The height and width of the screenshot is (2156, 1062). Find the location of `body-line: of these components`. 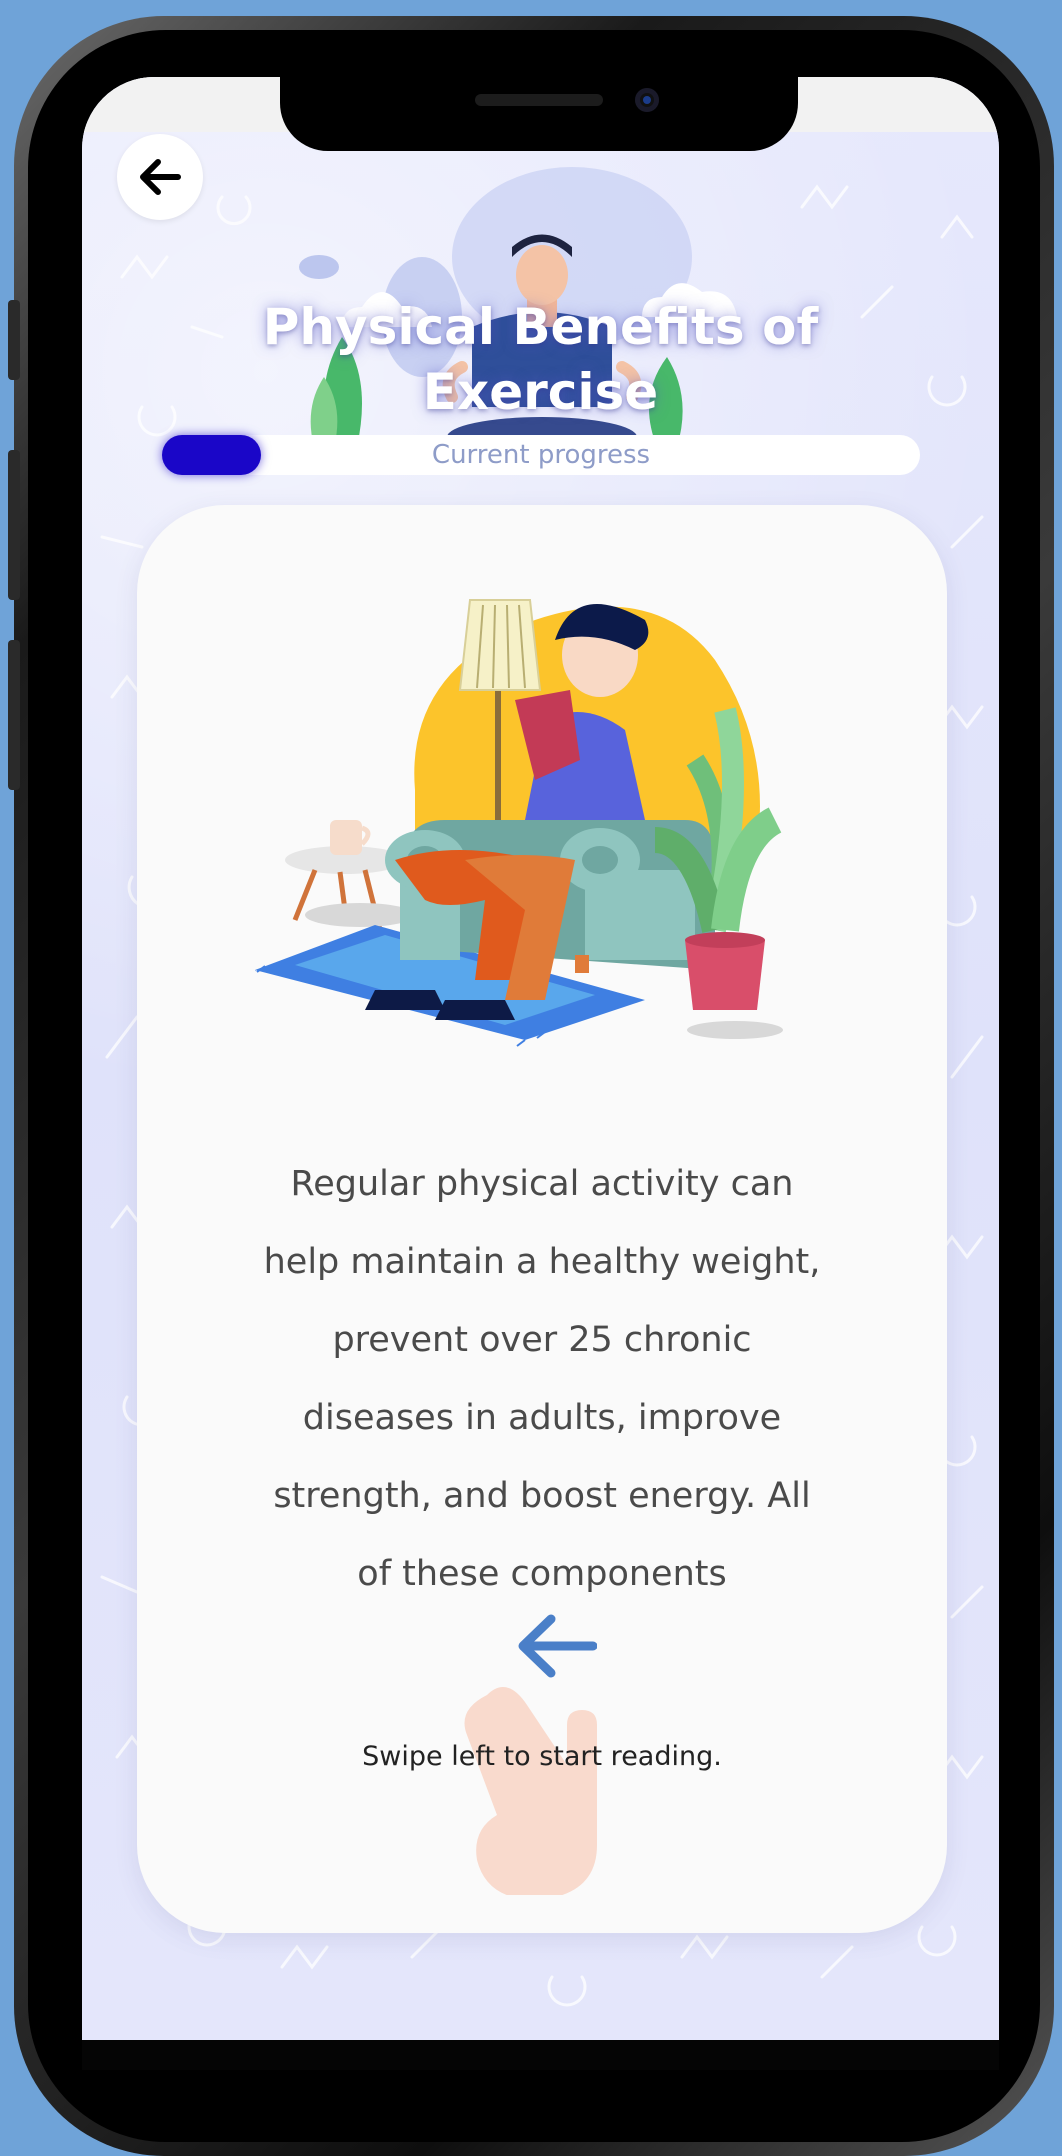

body-line: of these components is located at coordinates (542, 1574).